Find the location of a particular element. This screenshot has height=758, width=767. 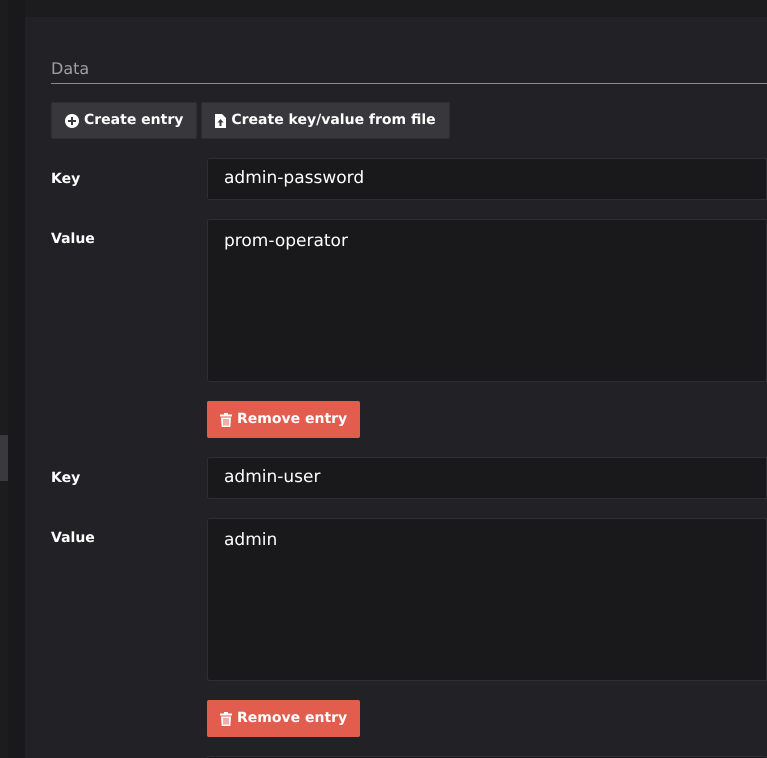

create-entry-button: Create entry is located at coordinates (124, 120).